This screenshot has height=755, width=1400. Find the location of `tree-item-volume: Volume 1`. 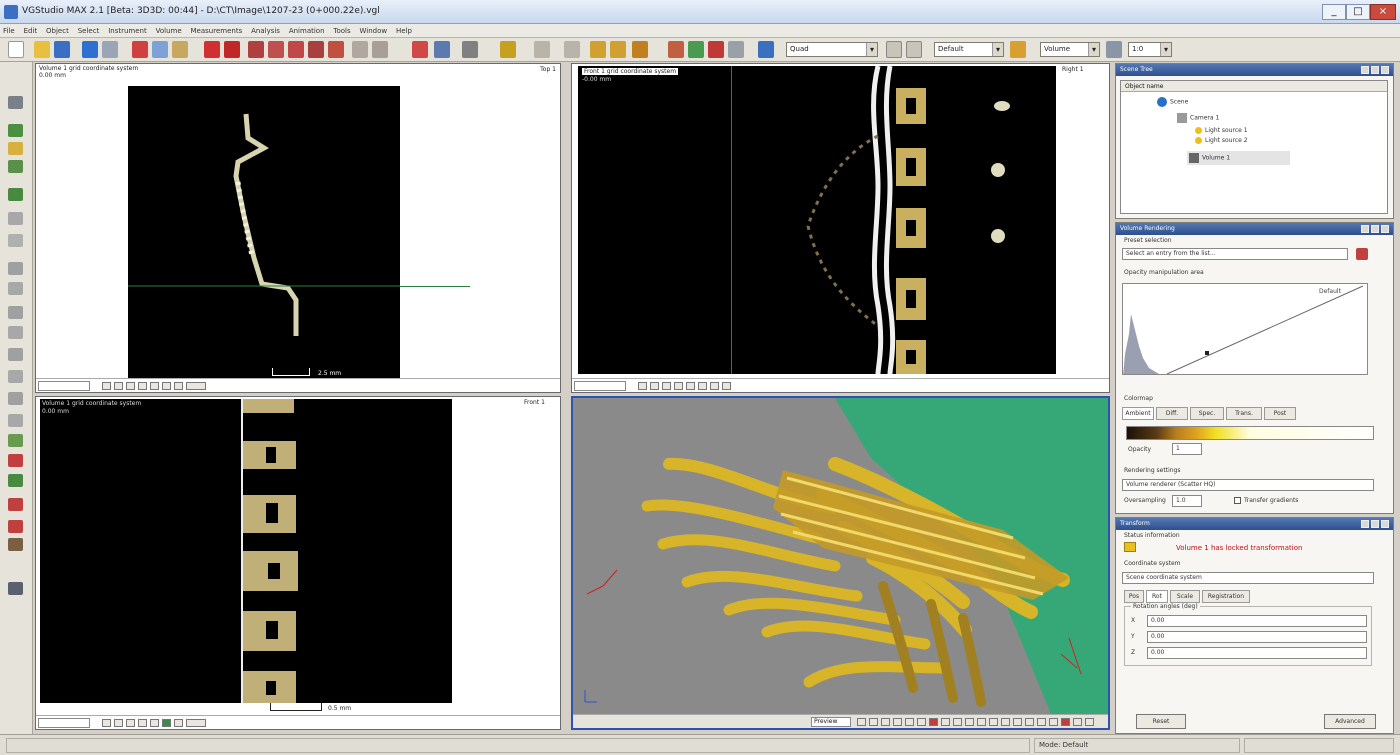

tree-item-volume: Volume 1 is located at coordinates (1239, 158).